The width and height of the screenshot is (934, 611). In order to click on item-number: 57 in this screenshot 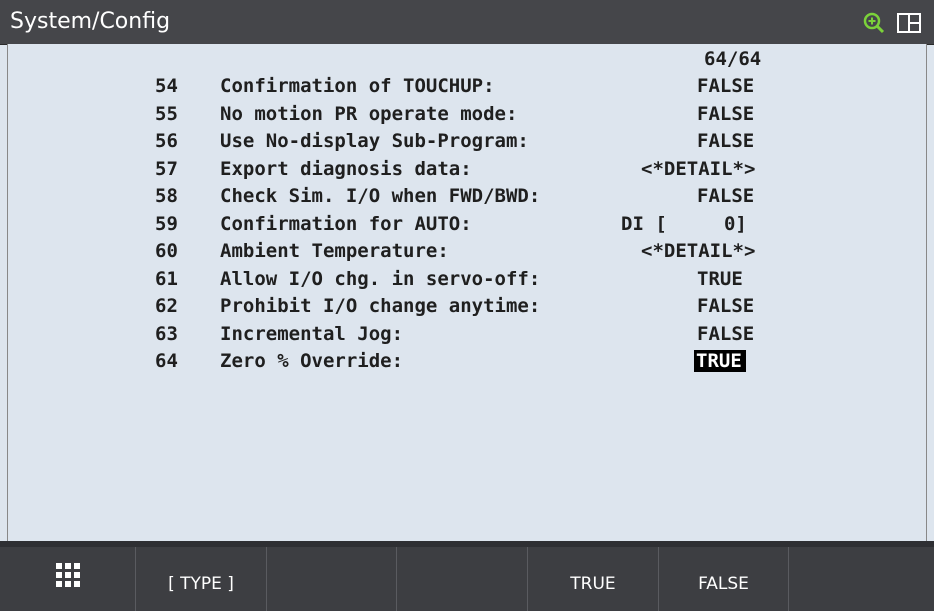, I will do `click(166, 168)`.